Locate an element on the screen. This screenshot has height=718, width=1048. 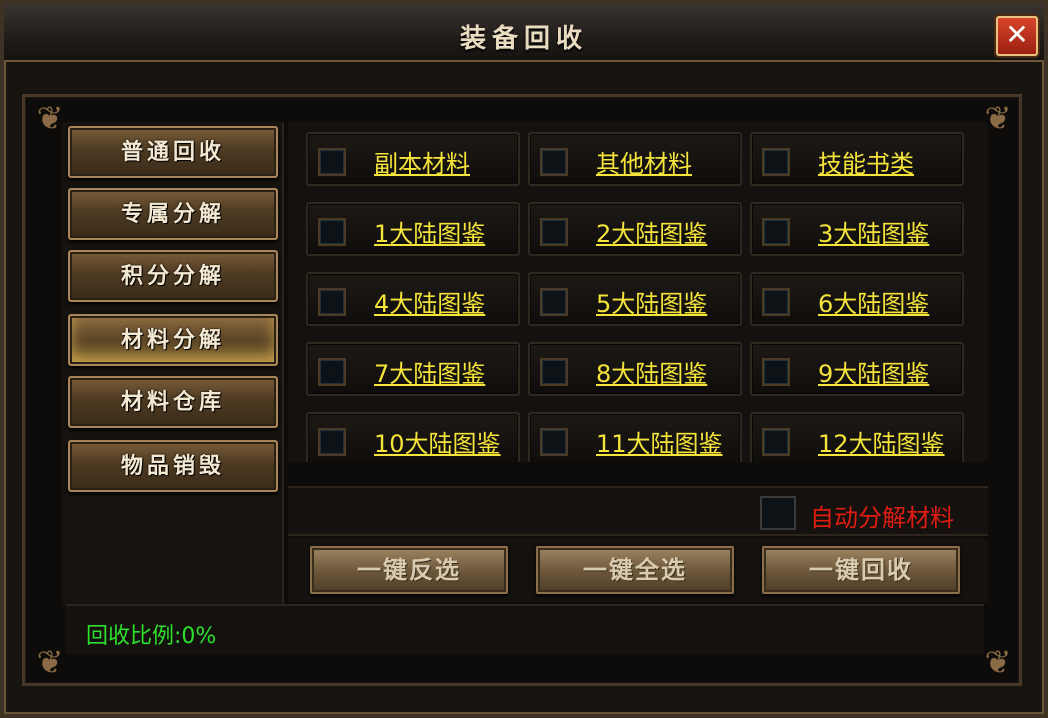
item-label: 2大陆图鉴 is located at coordinates (651, 231).